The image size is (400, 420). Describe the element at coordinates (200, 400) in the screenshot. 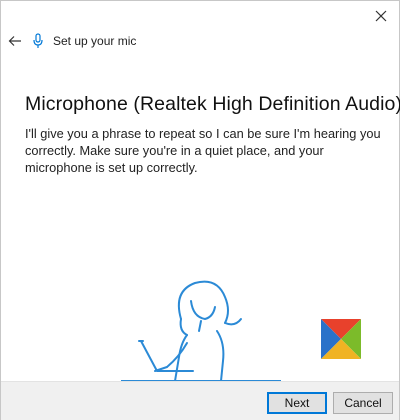

I see `dialog-footer: Next Cancel` at that location.